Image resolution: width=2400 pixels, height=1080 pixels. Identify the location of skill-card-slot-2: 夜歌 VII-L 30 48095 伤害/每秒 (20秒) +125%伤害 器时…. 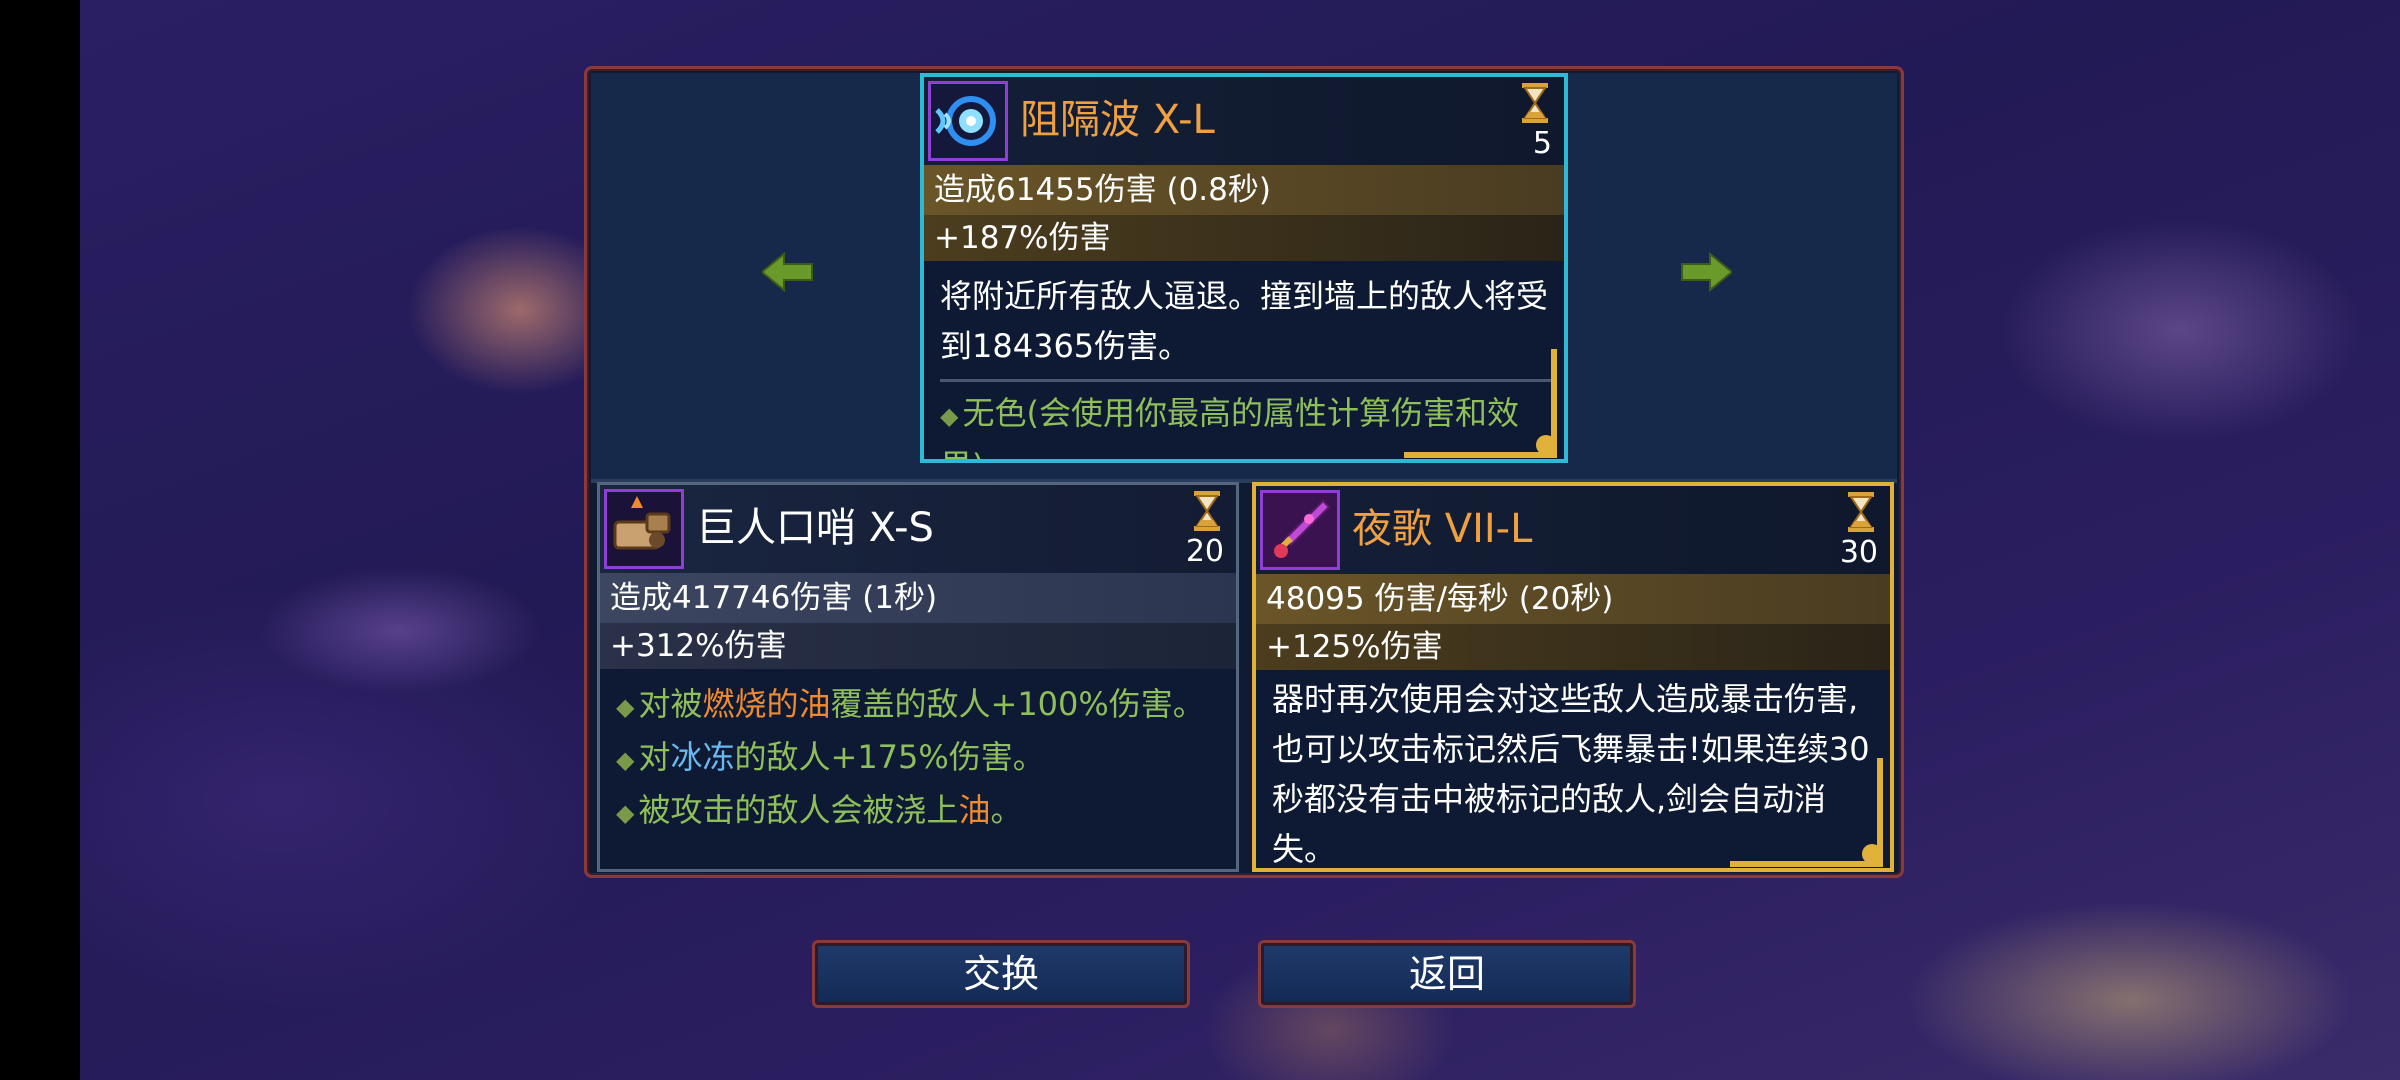
(1573, 677).